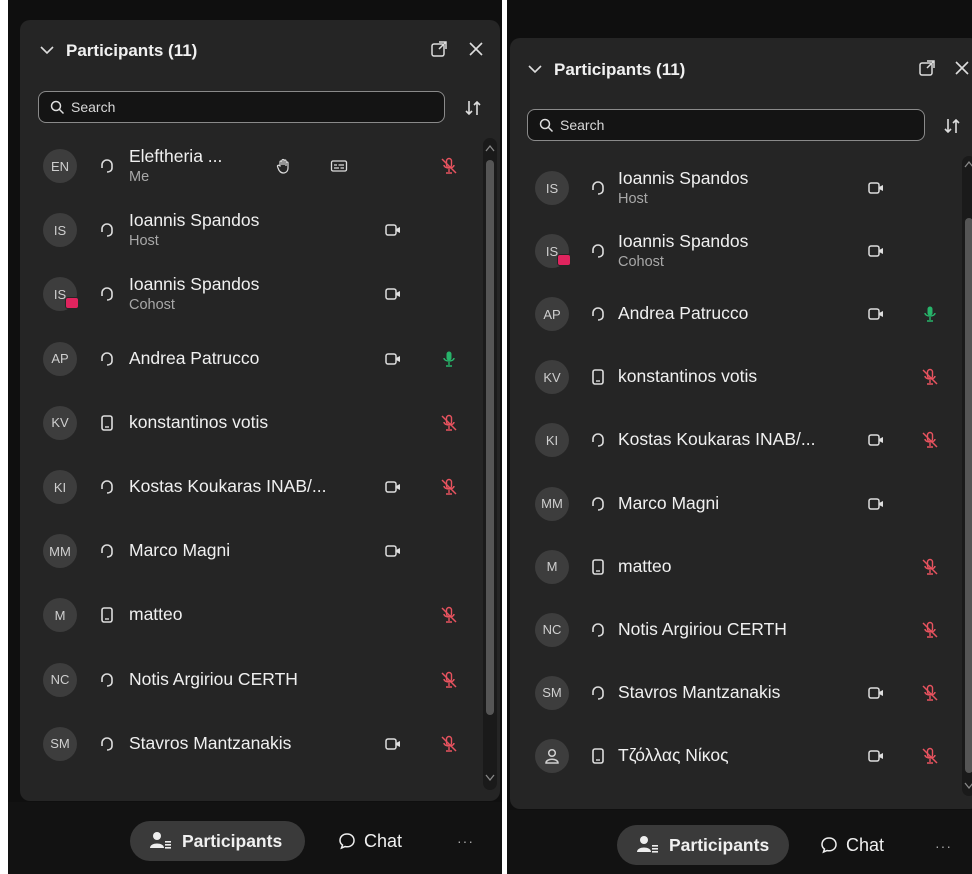 Image resolution: width=972 pixels, height=874 pixels. I want to click on participant-name: Stavros Mantzanakis, so click(210, 742).